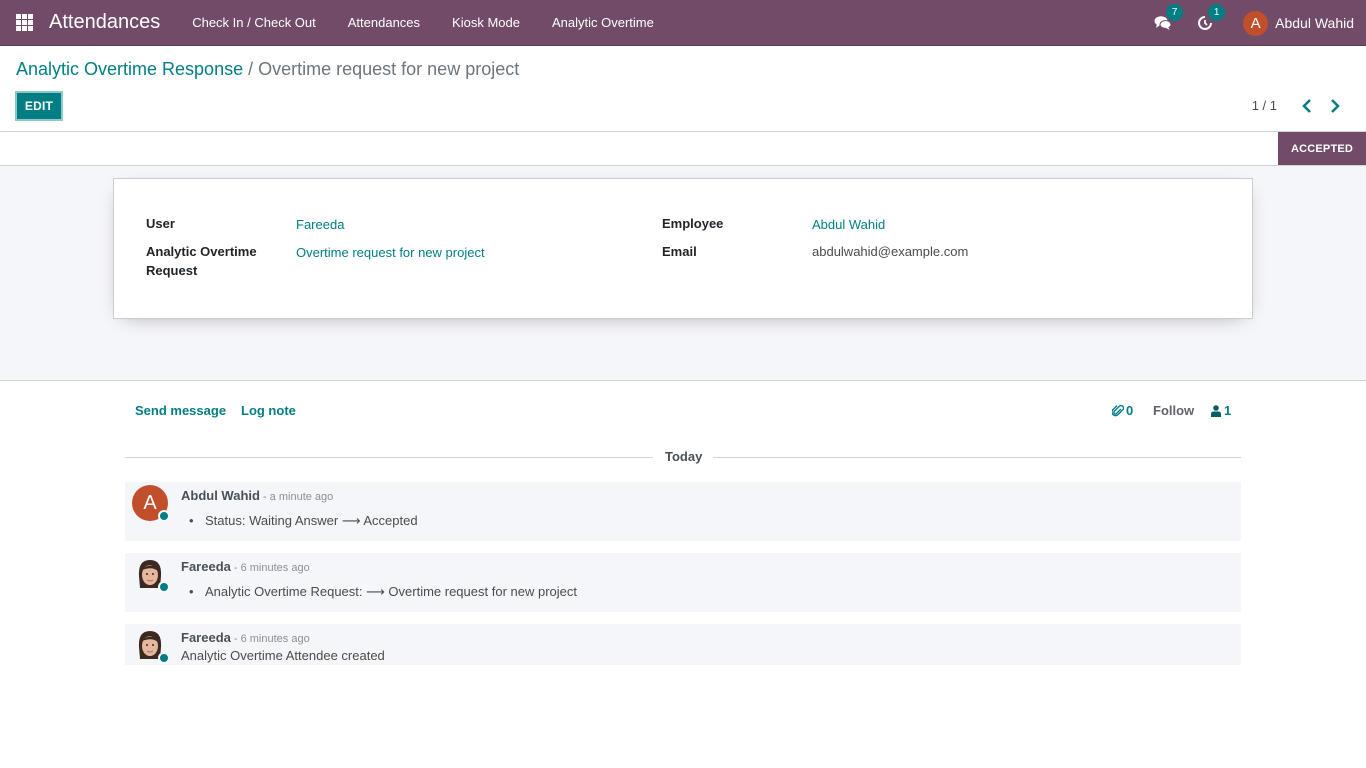 The image size is (1366, 768). What do you see at coordinates (390, 252) in the screenshot?
I see `analytic-overtime-request-field: Overtime request for new project` at bounding box center [390, 252].